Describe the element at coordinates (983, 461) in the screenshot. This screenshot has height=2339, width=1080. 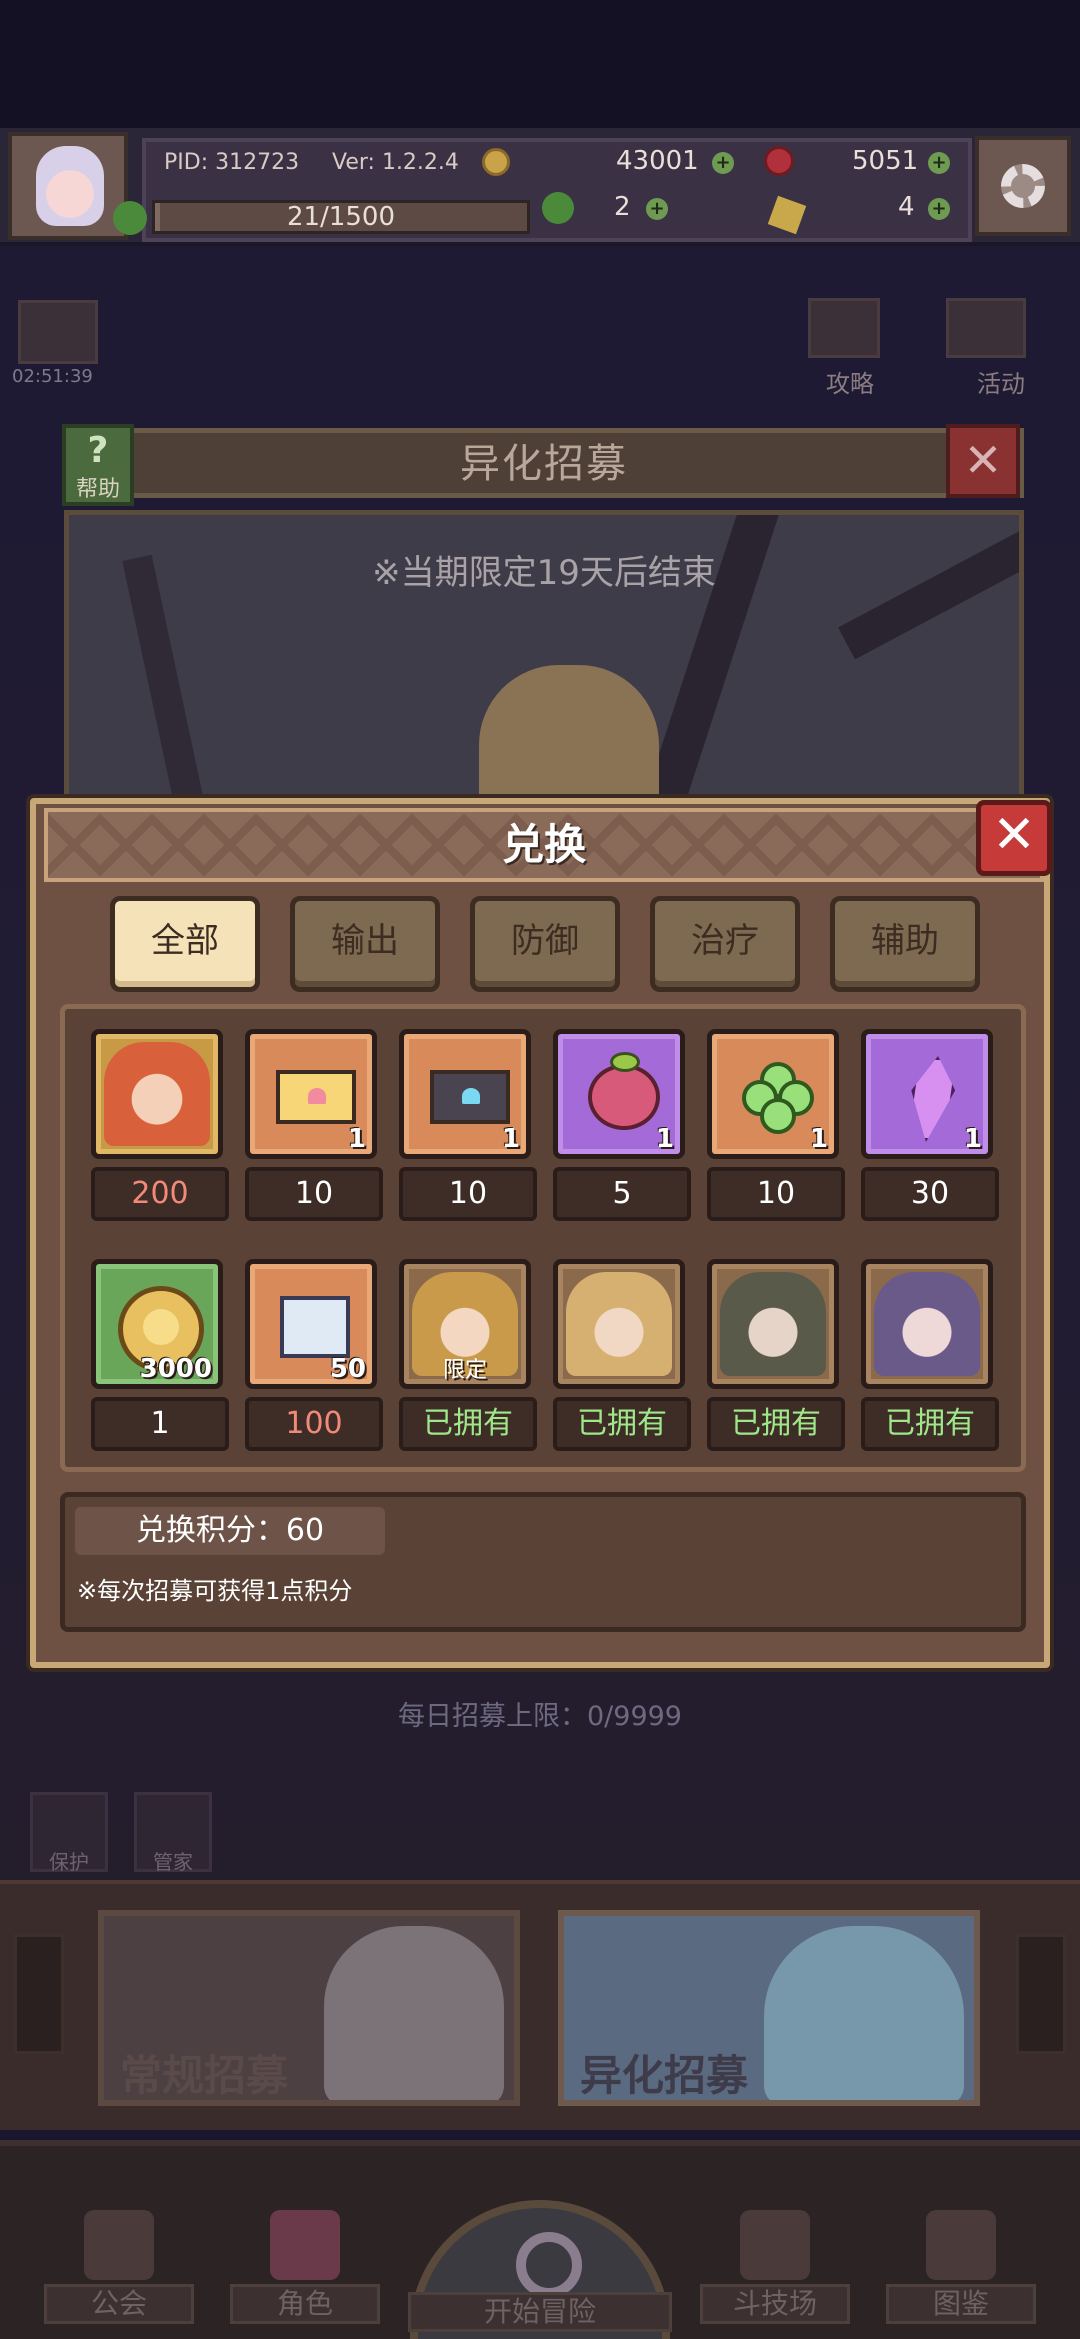
I see `recruit-close-button: ✕` at that location.